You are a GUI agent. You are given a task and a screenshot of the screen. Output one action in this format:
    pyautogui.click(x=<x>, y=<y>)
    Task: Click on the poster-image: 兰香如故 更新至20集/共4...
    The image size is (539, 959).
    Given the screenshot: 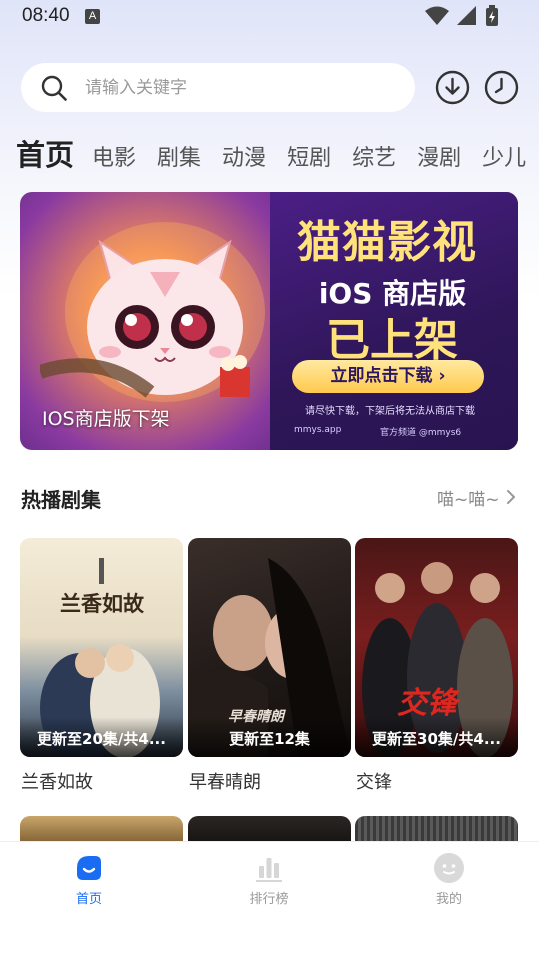 What is the action you would take?
    pyautogui.click(x=101, y=647)
    